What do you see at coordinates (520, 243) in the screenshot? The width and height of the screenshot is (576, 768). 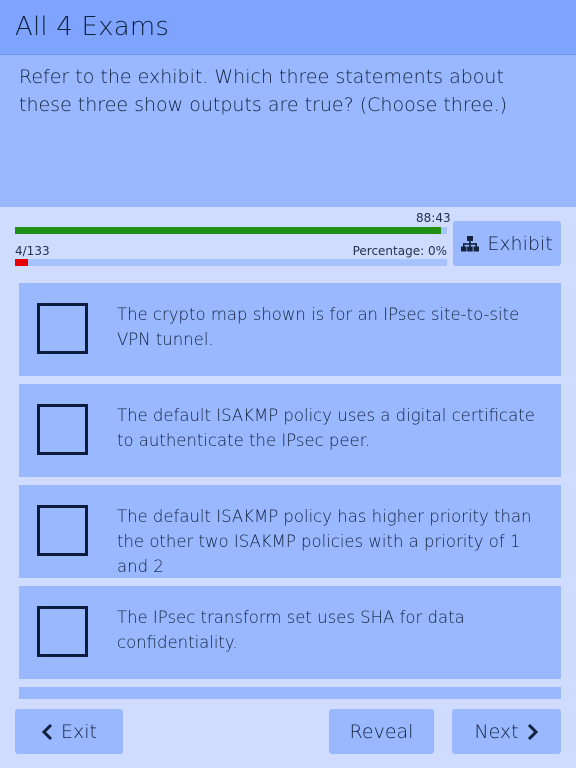 I see `exhibit-label: Exhibit` at bounding box center [520, 243].